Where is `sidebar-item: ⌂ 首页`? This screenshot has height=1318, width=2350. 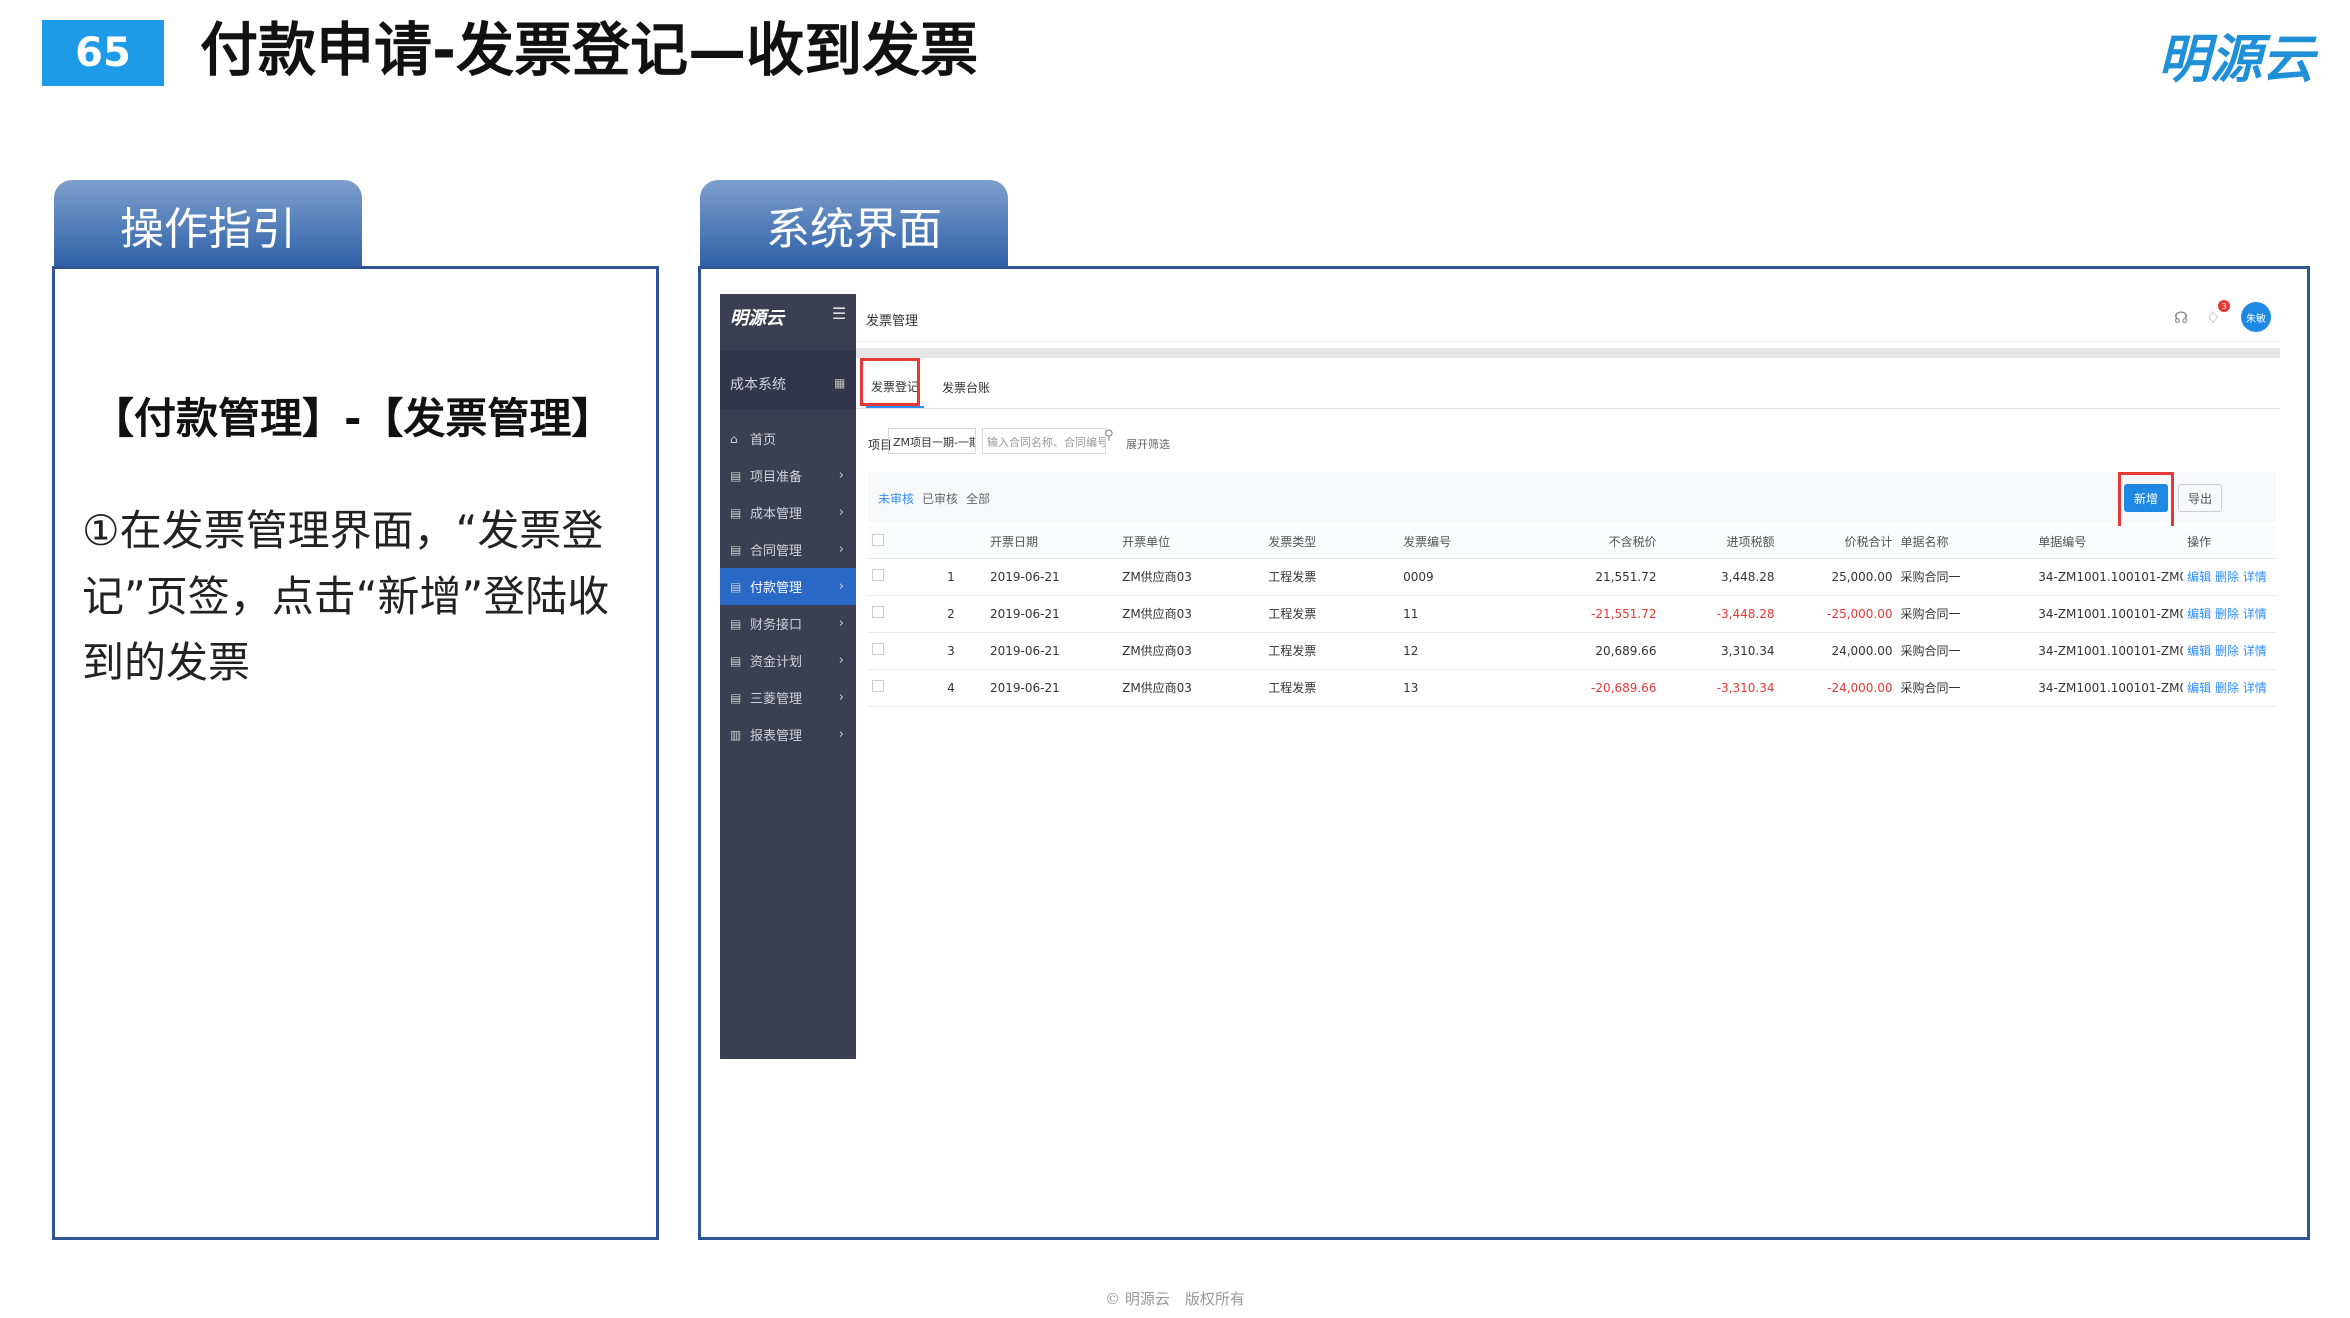
sidebar-item: ⌂ 首页 is located at coordinates (788, 438).